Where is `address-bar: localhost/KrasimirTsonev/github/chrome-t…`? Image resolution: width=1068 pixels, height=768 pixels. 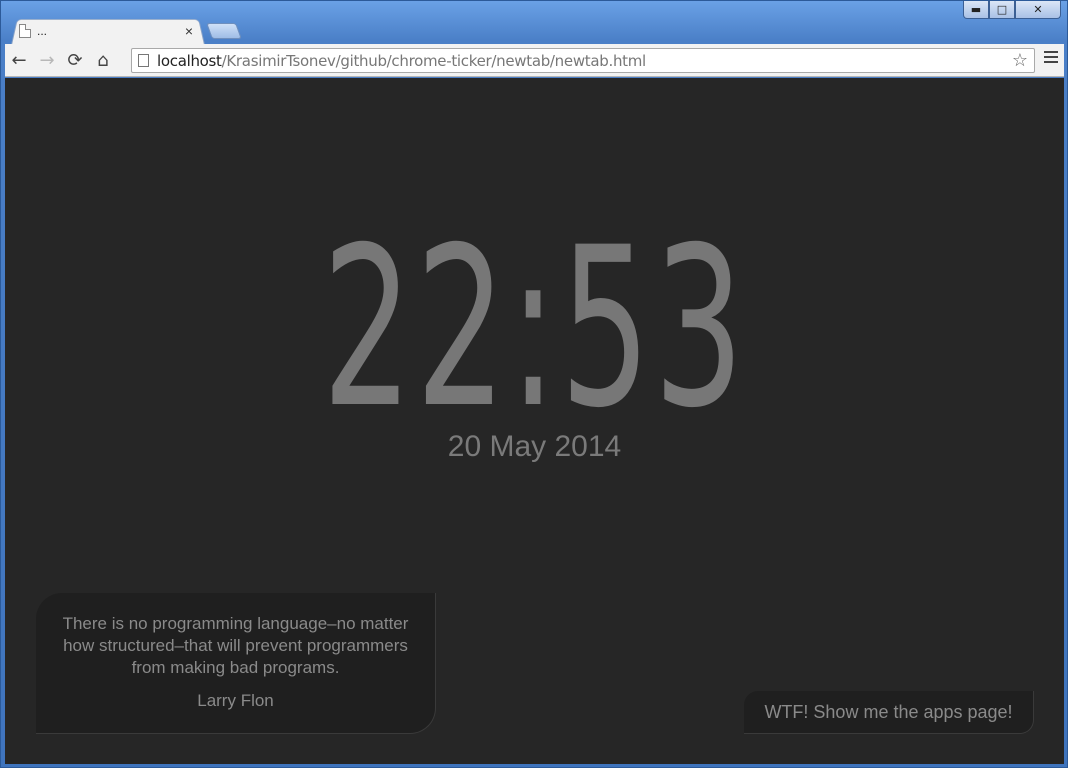 address-bar: localhost/KrasimirTsonev/github/chrome-t… is located at coordinates (583, 60).